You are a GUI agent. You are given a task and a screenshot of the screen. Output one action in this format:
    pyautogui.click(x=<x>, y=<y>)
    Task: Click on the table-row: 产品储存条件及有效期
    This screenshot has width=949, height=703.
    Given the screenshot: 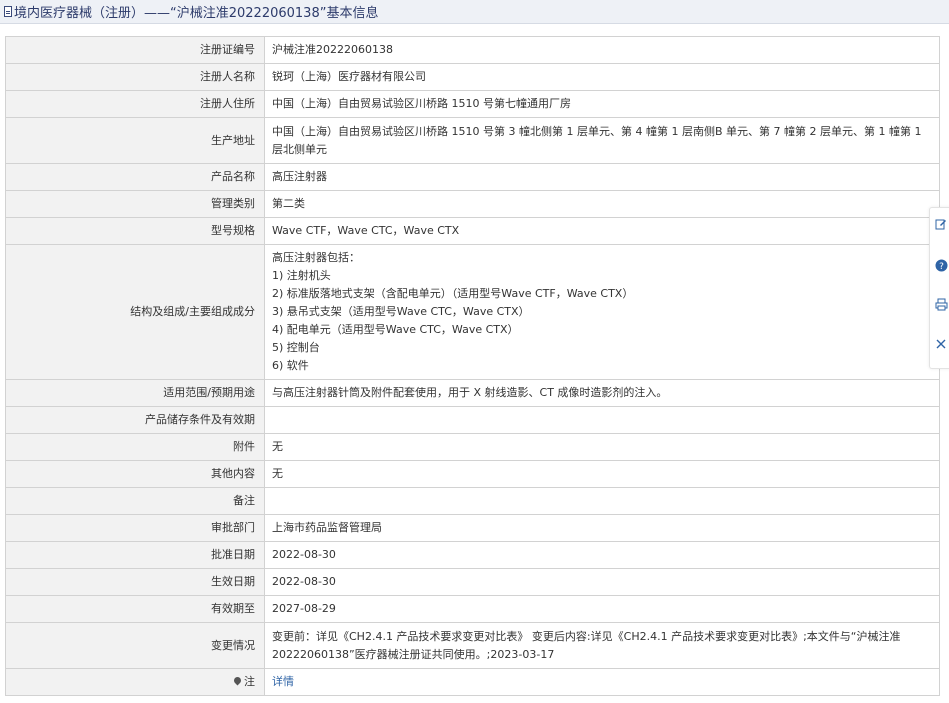 What is the action you would take?
    pyautogui.click(x=472, y=420)
    